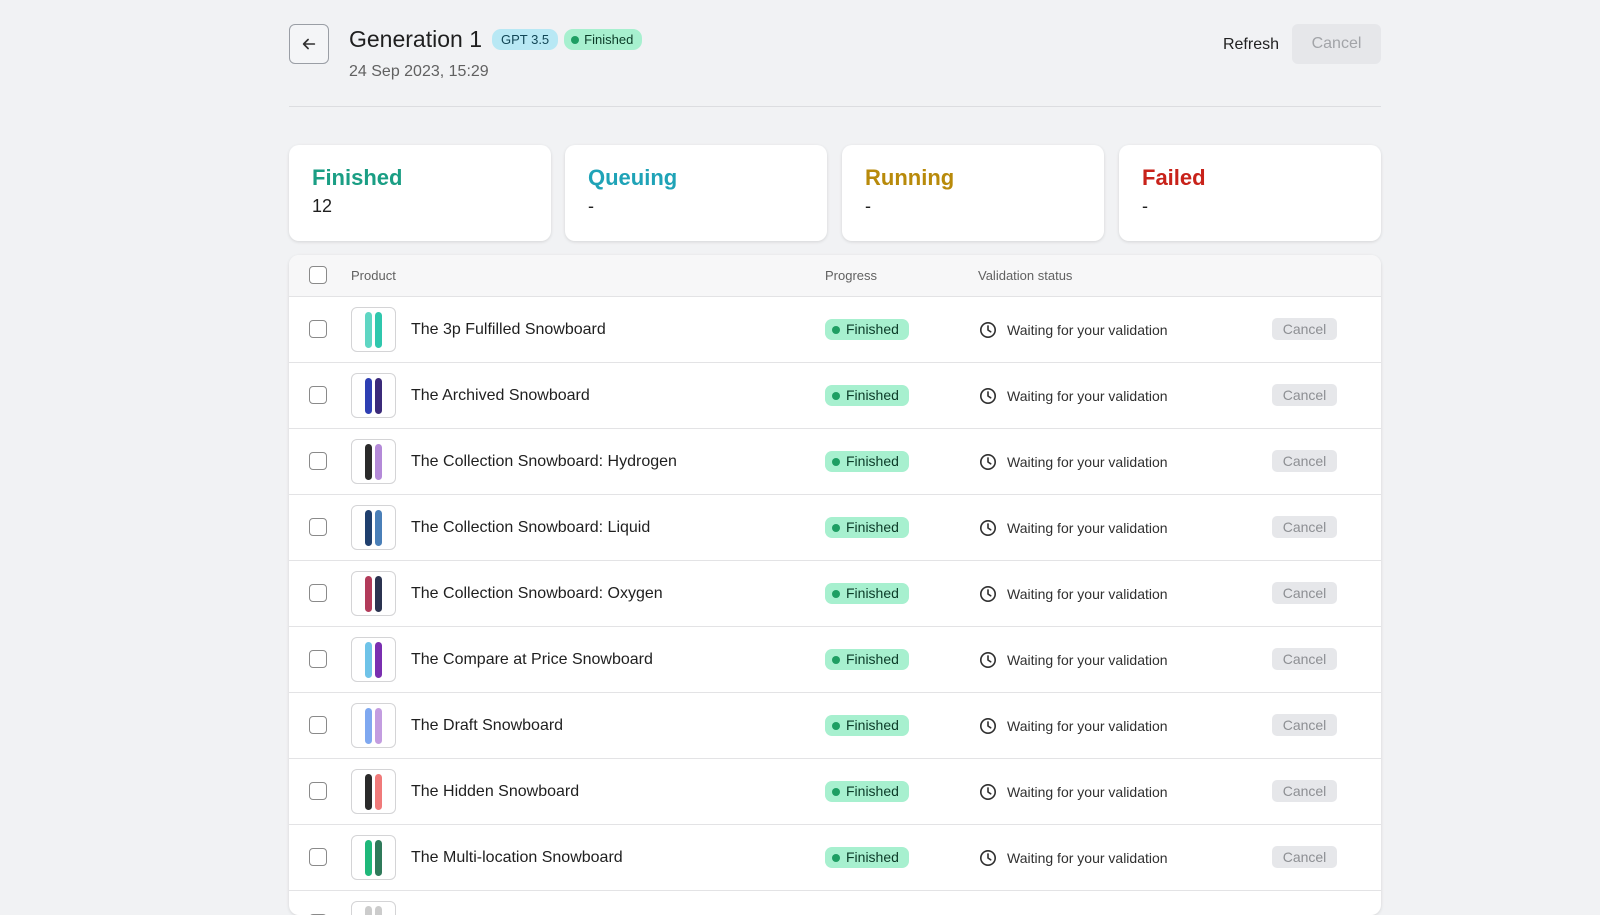  I want to click on stat-card-queuing: Queuing -, so click(696, 193).